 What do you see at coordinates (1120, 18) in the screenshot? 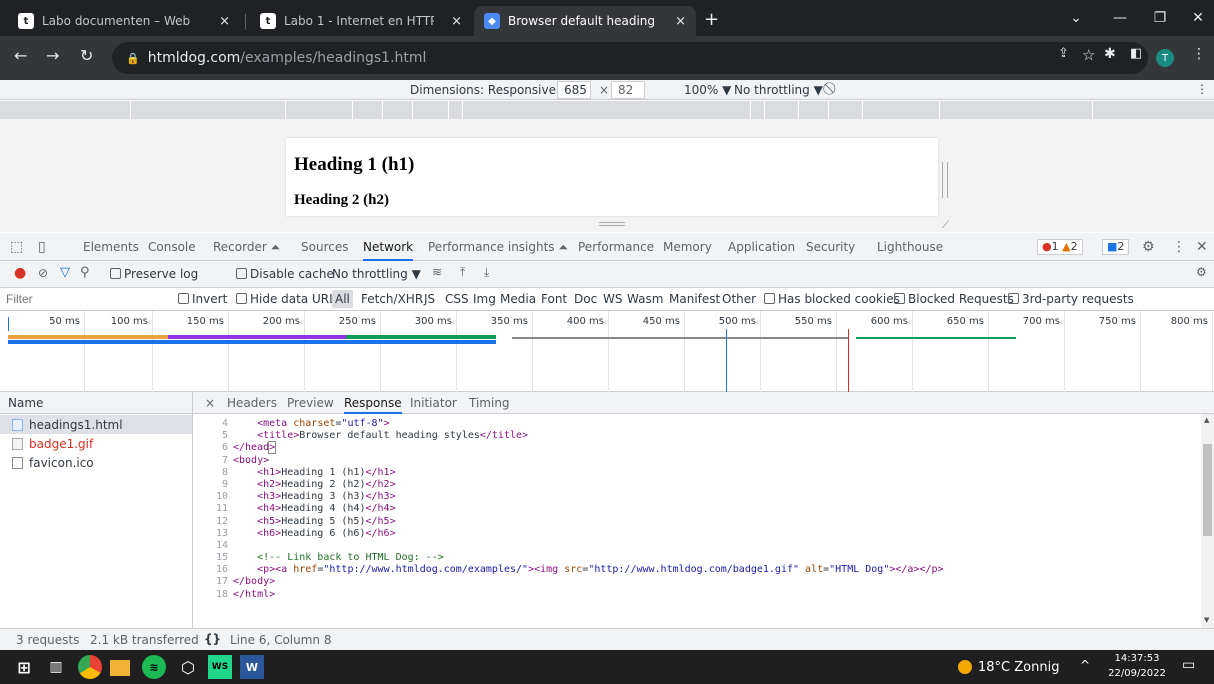
I see `minimize-icon: —` at bounding box center [1120, 18].